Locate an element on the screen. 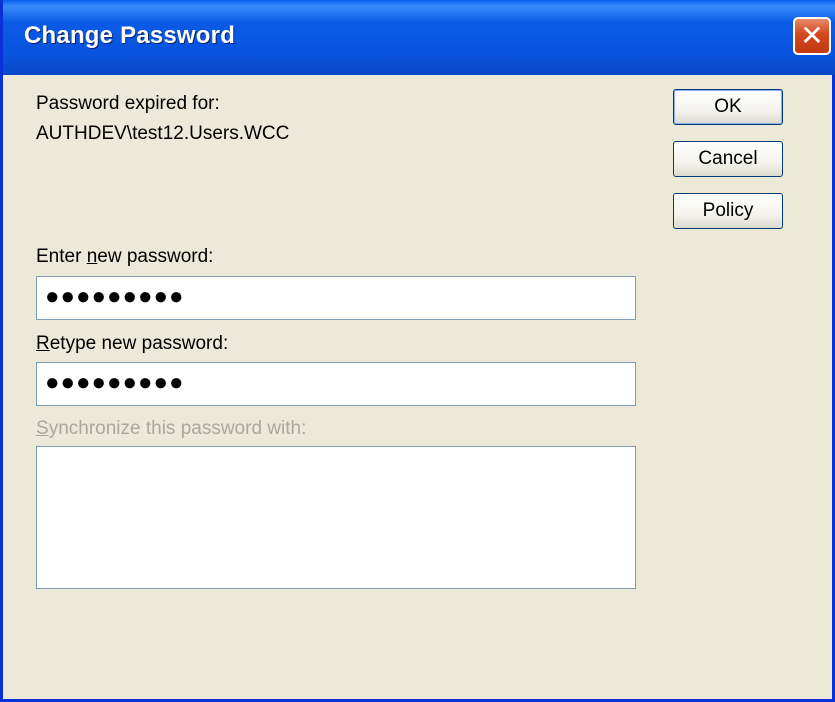 This screenshot has width=835, height=702. sync-accelerator: S is located at coordinates (42, 428).